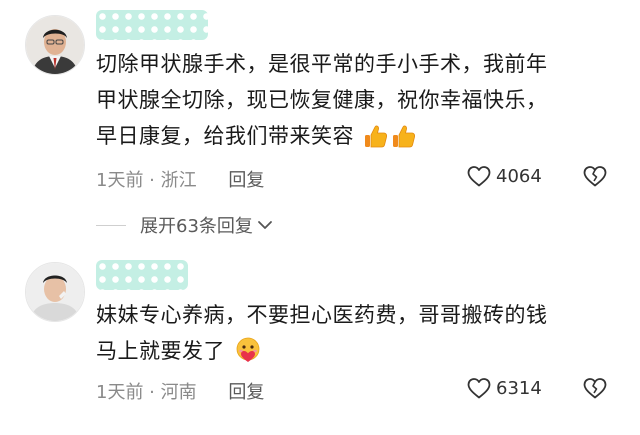  Describe the element at coordinates (160, 351) in the screenshot. I see `comment-text-line: 马上就要发了` at that location.